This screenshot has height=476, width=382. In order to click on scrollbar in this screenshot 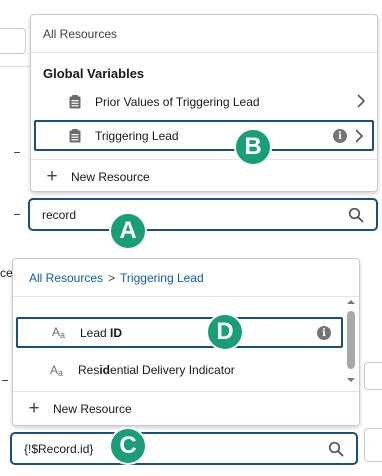, I will do `click(351, 343)`.